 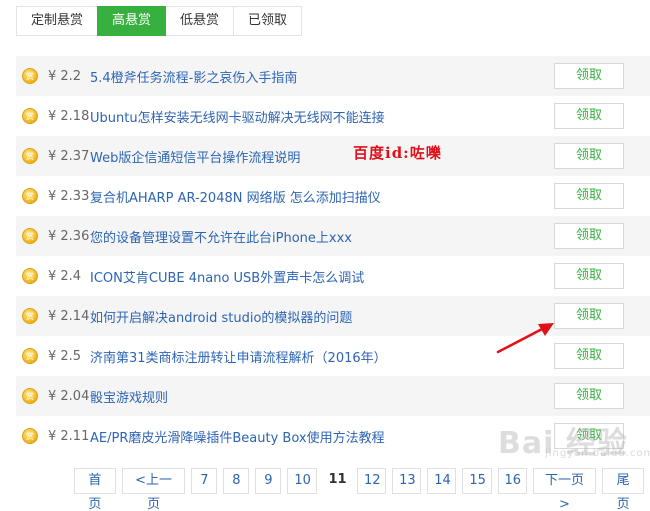 I want to click on page-link-15: 15, so click(x=477, y=481).